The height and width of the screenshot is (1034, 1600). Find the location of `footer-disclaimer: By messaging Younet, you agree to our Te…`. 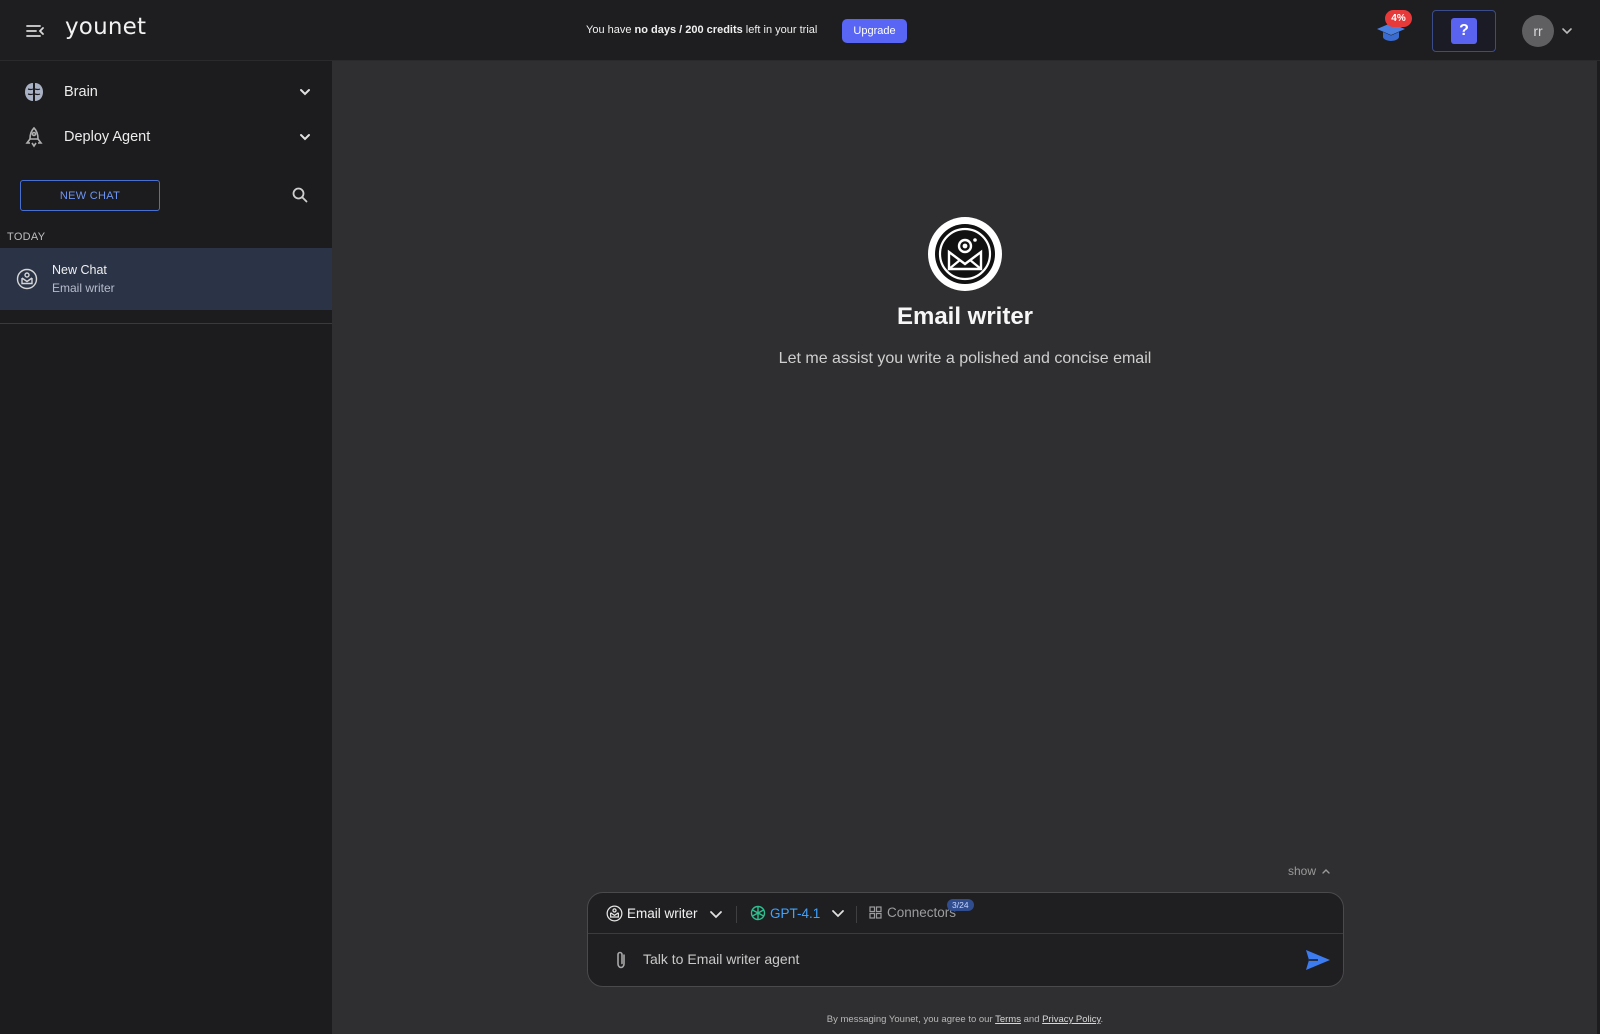

footer-disclaimer: By messaging Younet, you agree to our Te… is located at coordinates (800, 1019).